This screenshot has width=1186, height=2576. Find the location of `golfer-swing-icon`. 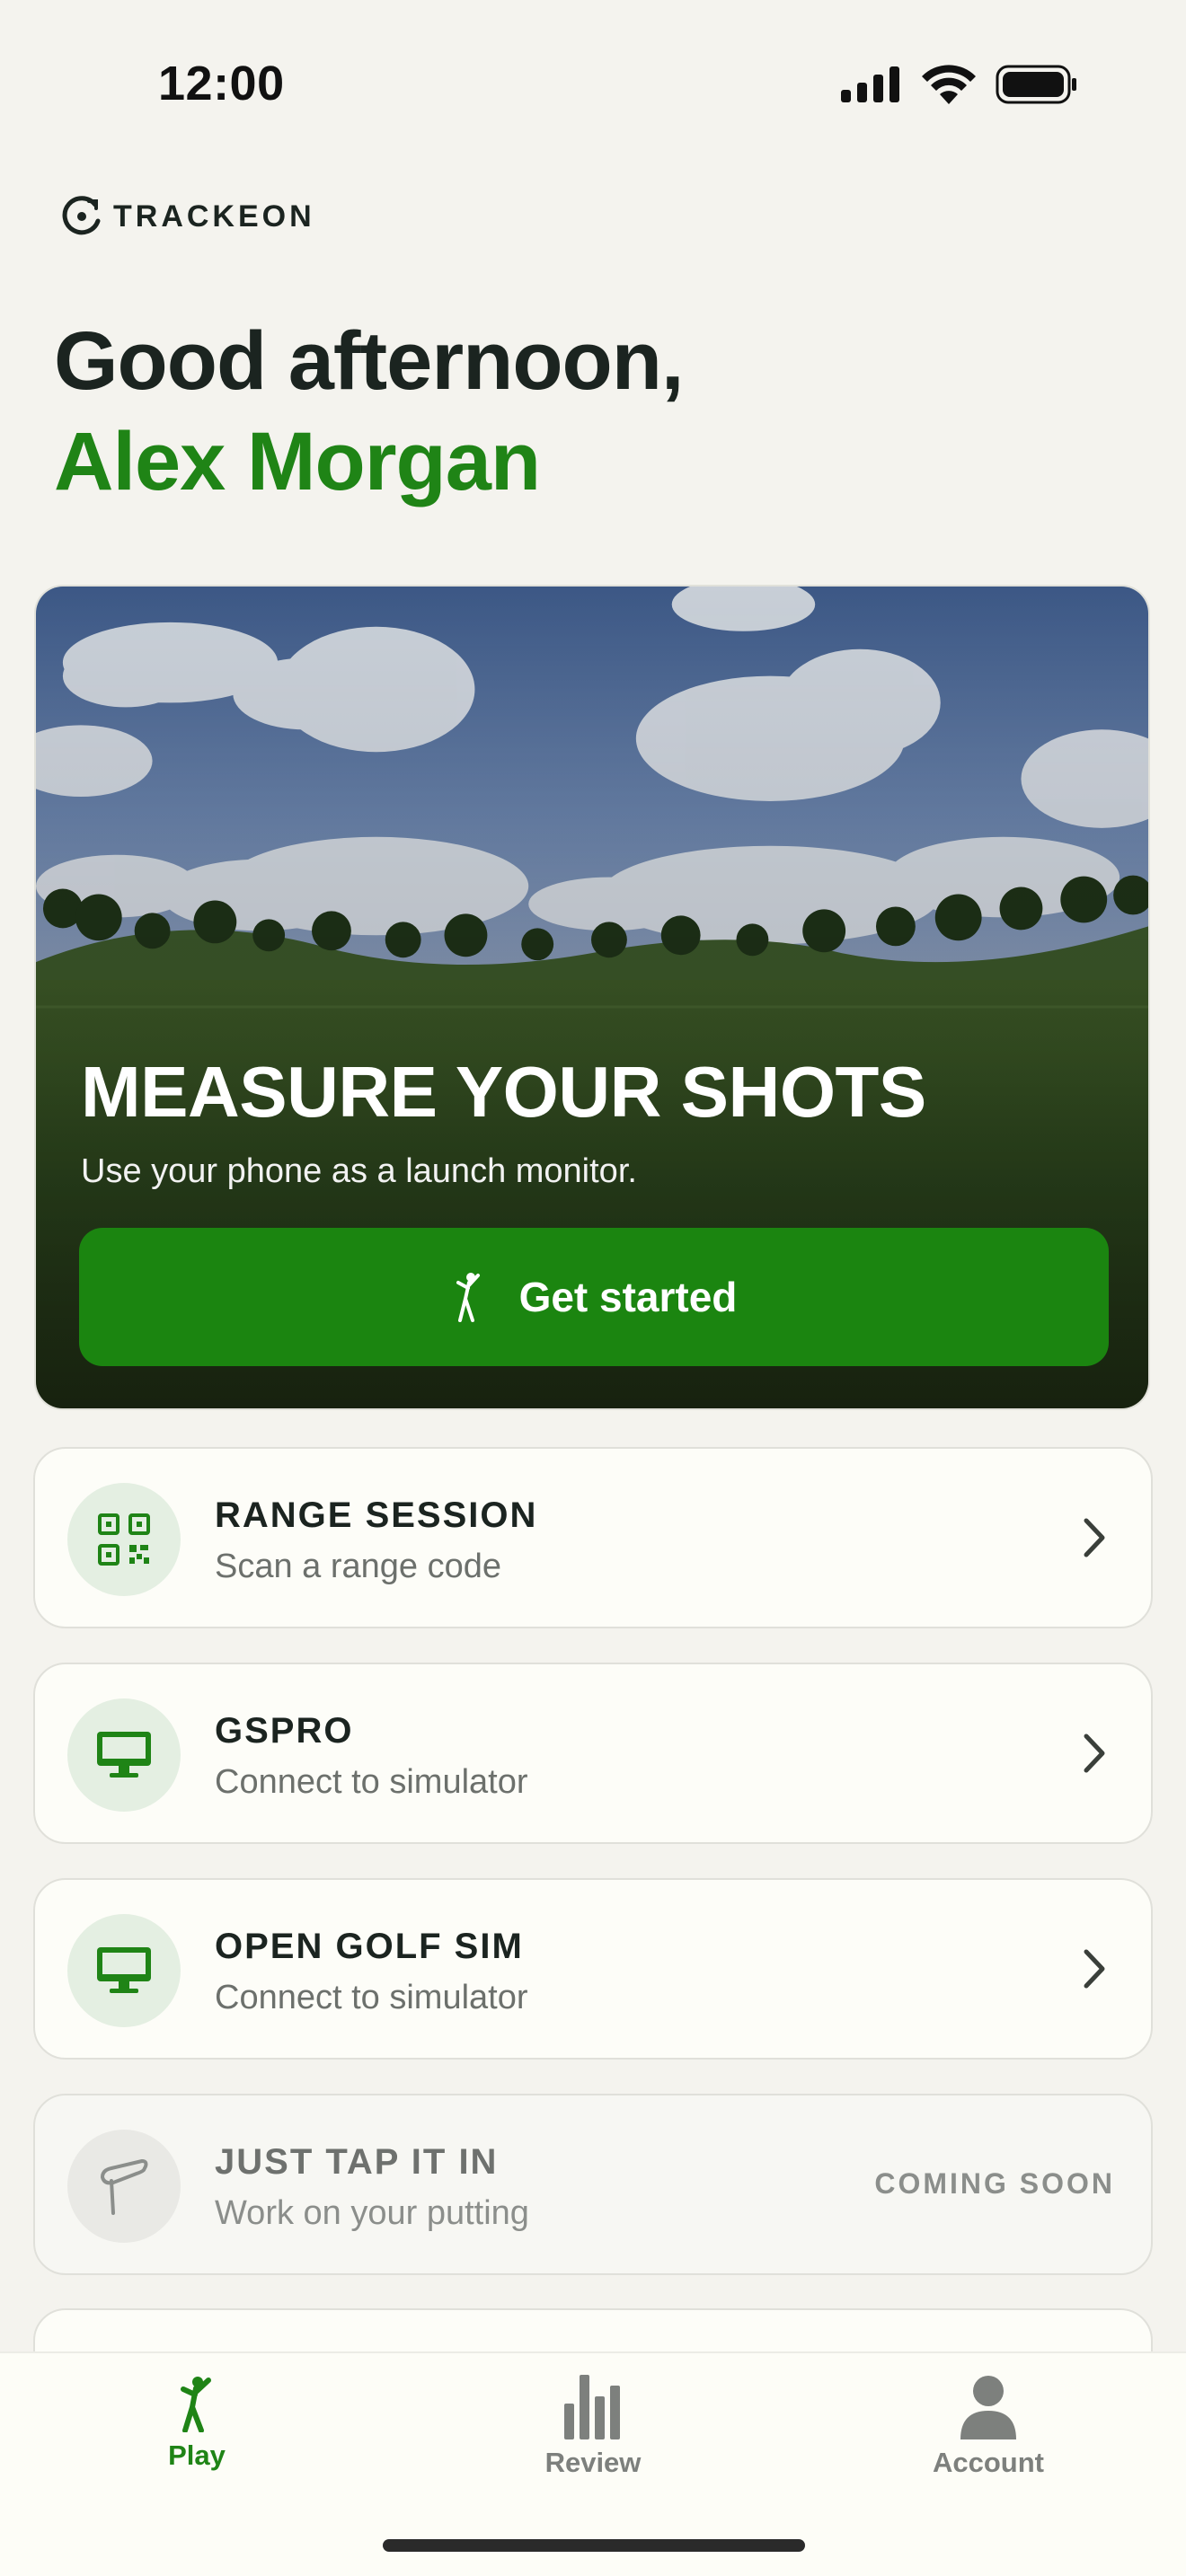

golfer-swing-icon is located at coordinates (468, 1297).